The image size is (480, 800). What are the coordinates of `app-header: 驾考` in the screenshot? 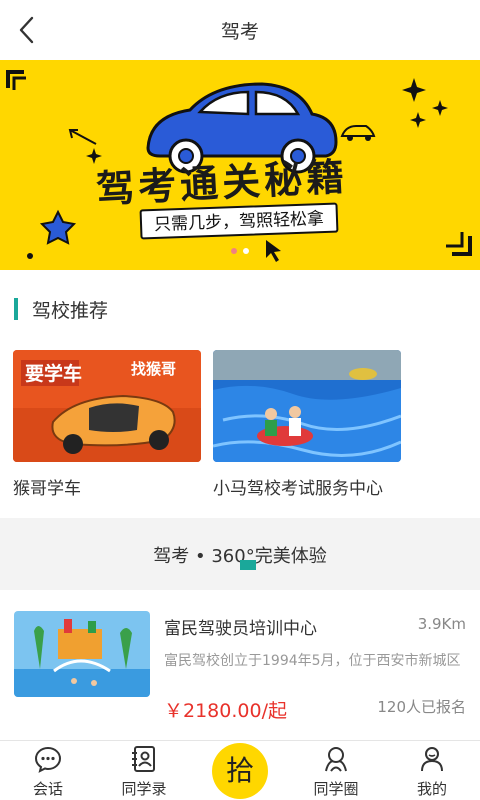 It's located at (240, 30).